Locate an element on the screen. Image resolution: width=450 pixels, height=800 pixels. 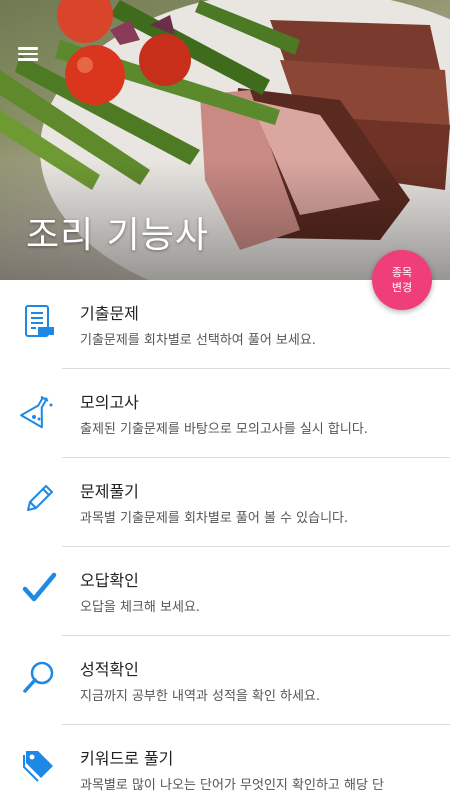
menu-item-desc: 오답을 체크해 보세요. is located at coordinates (140, 607).